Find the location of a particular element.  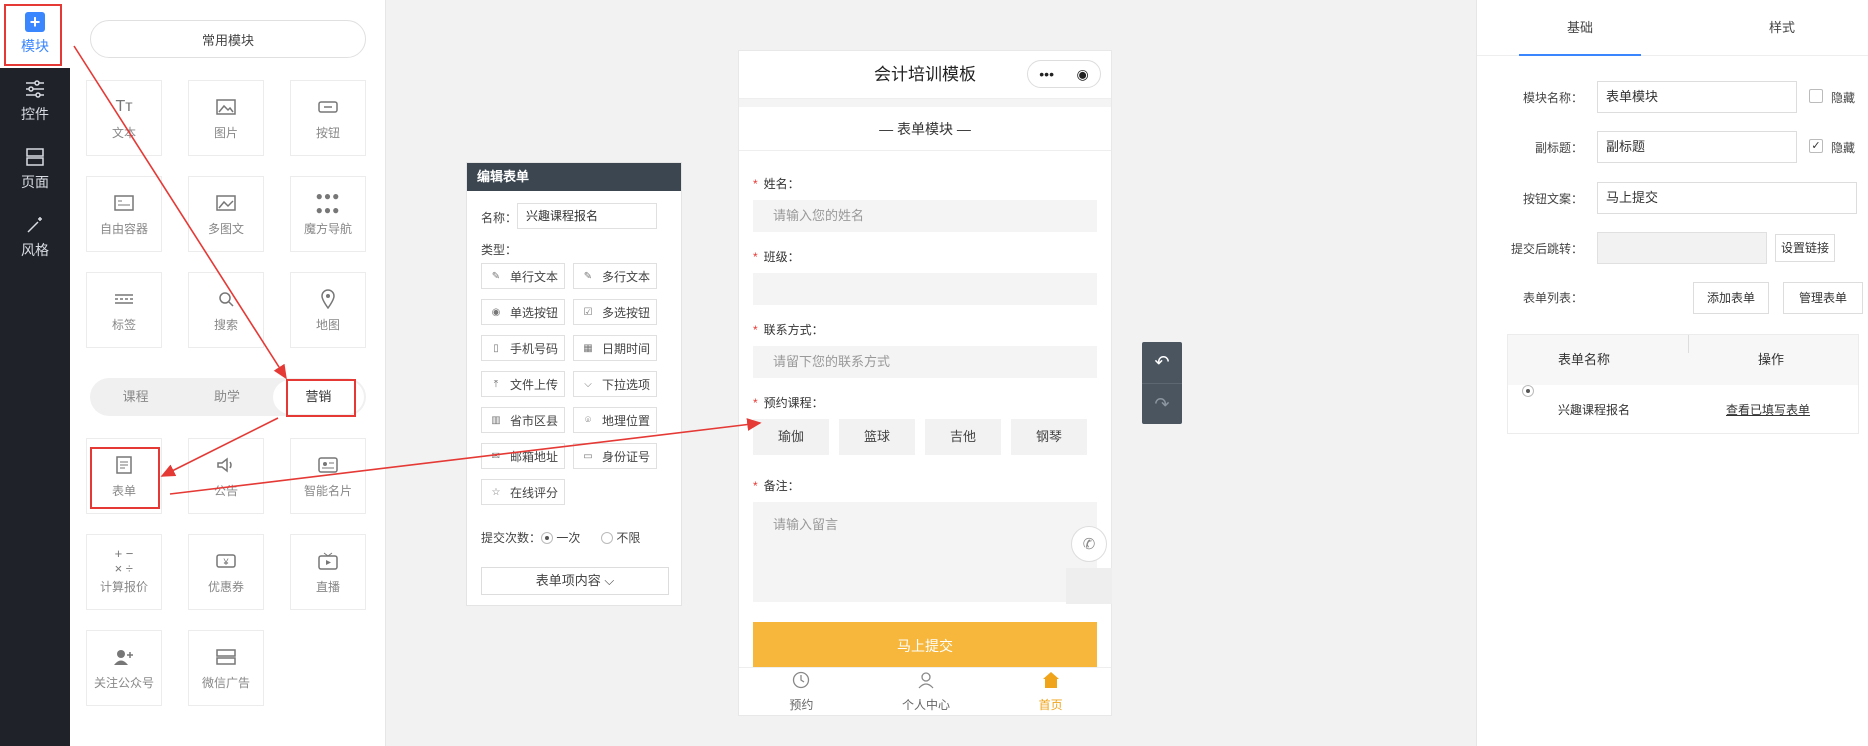

divider is located at coordinates (925, 103).